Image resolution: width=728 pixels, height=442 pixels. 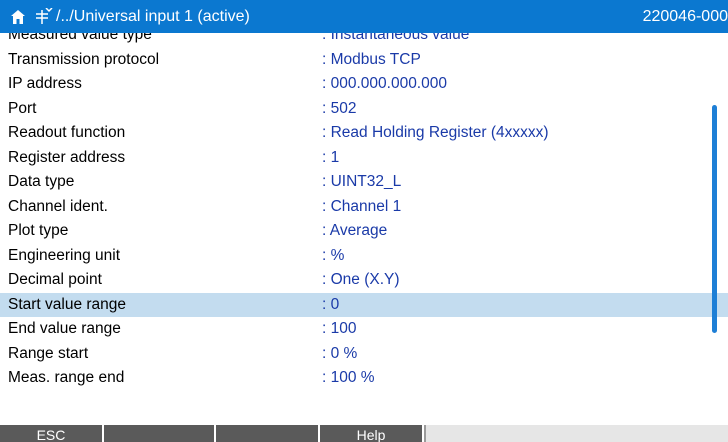 I want to click on parameter-row: IP address : 000.000.000.000, so click(x=364, y=84).